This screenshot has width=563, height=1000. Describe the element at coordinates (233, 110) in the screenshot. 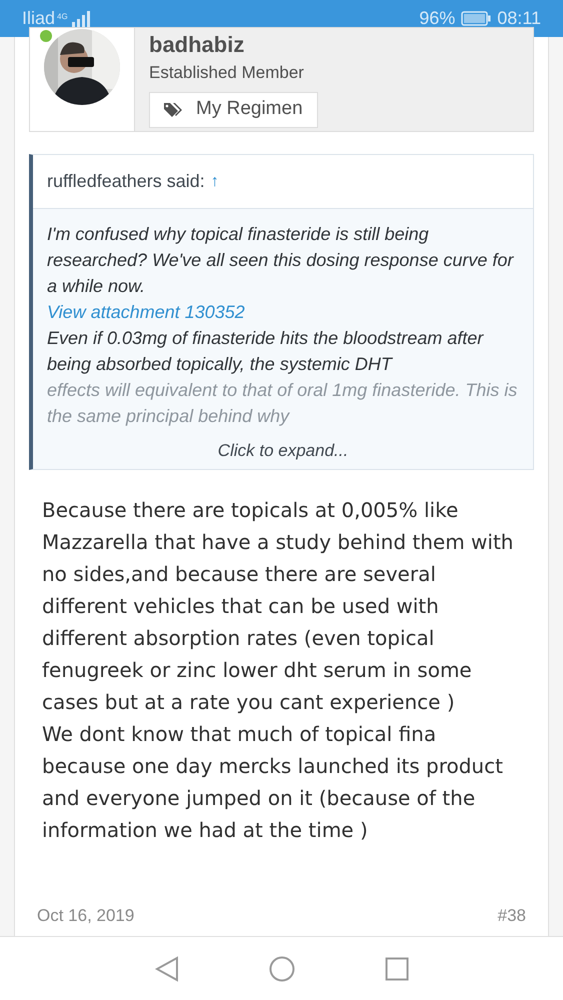

I see `regimen-button: My Regimen` at that location.